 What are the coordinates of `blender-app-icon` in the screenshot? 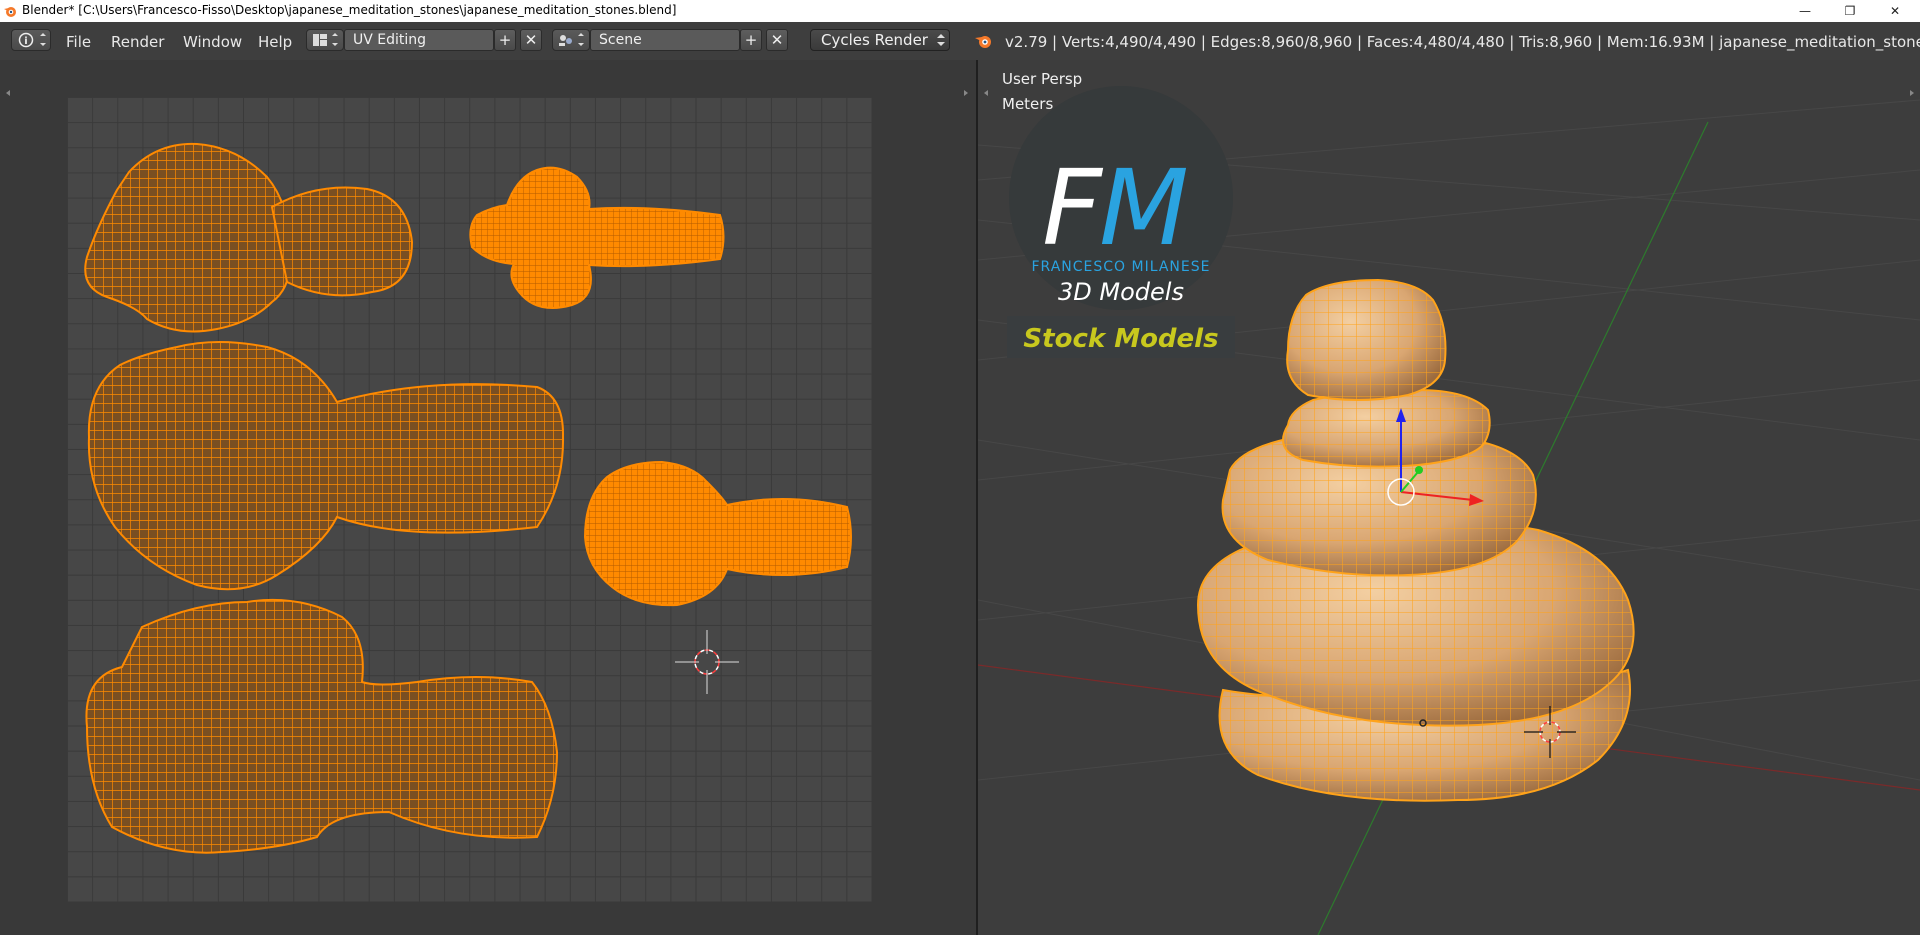 It's located at (10, 12).